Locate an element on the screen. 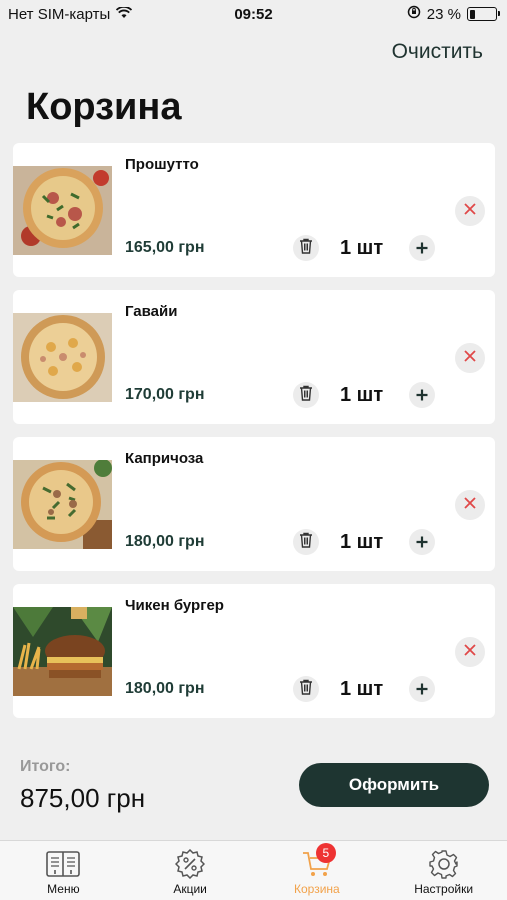  battery-icon is located at coordinates (483, 14).